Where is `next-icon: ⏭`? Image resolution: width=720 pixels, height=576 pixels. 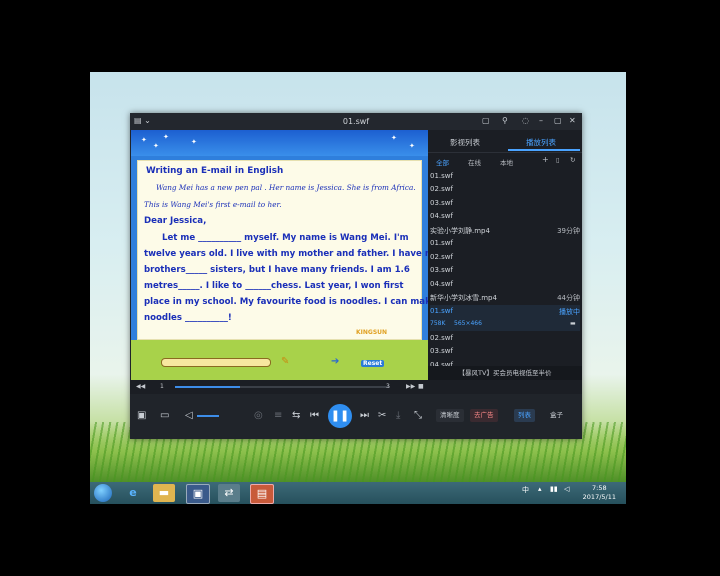 next-icon: ⏭ is located at coordinates (364, 416).